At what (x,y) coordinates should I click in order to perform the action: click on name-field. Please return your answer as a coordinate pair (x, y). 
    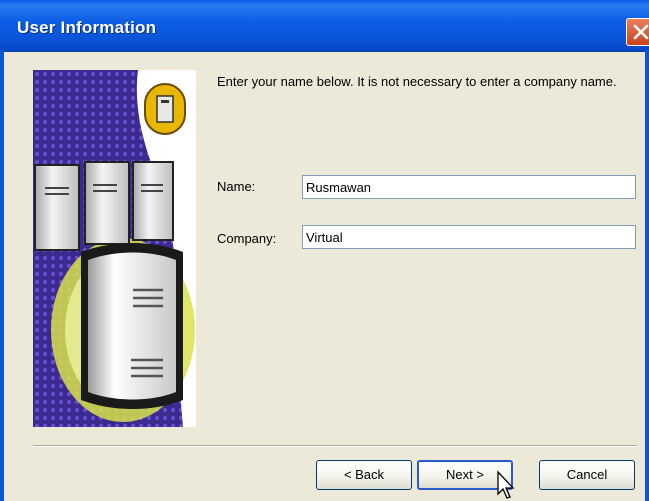
    Looking at the image, I should click on (469, 187).